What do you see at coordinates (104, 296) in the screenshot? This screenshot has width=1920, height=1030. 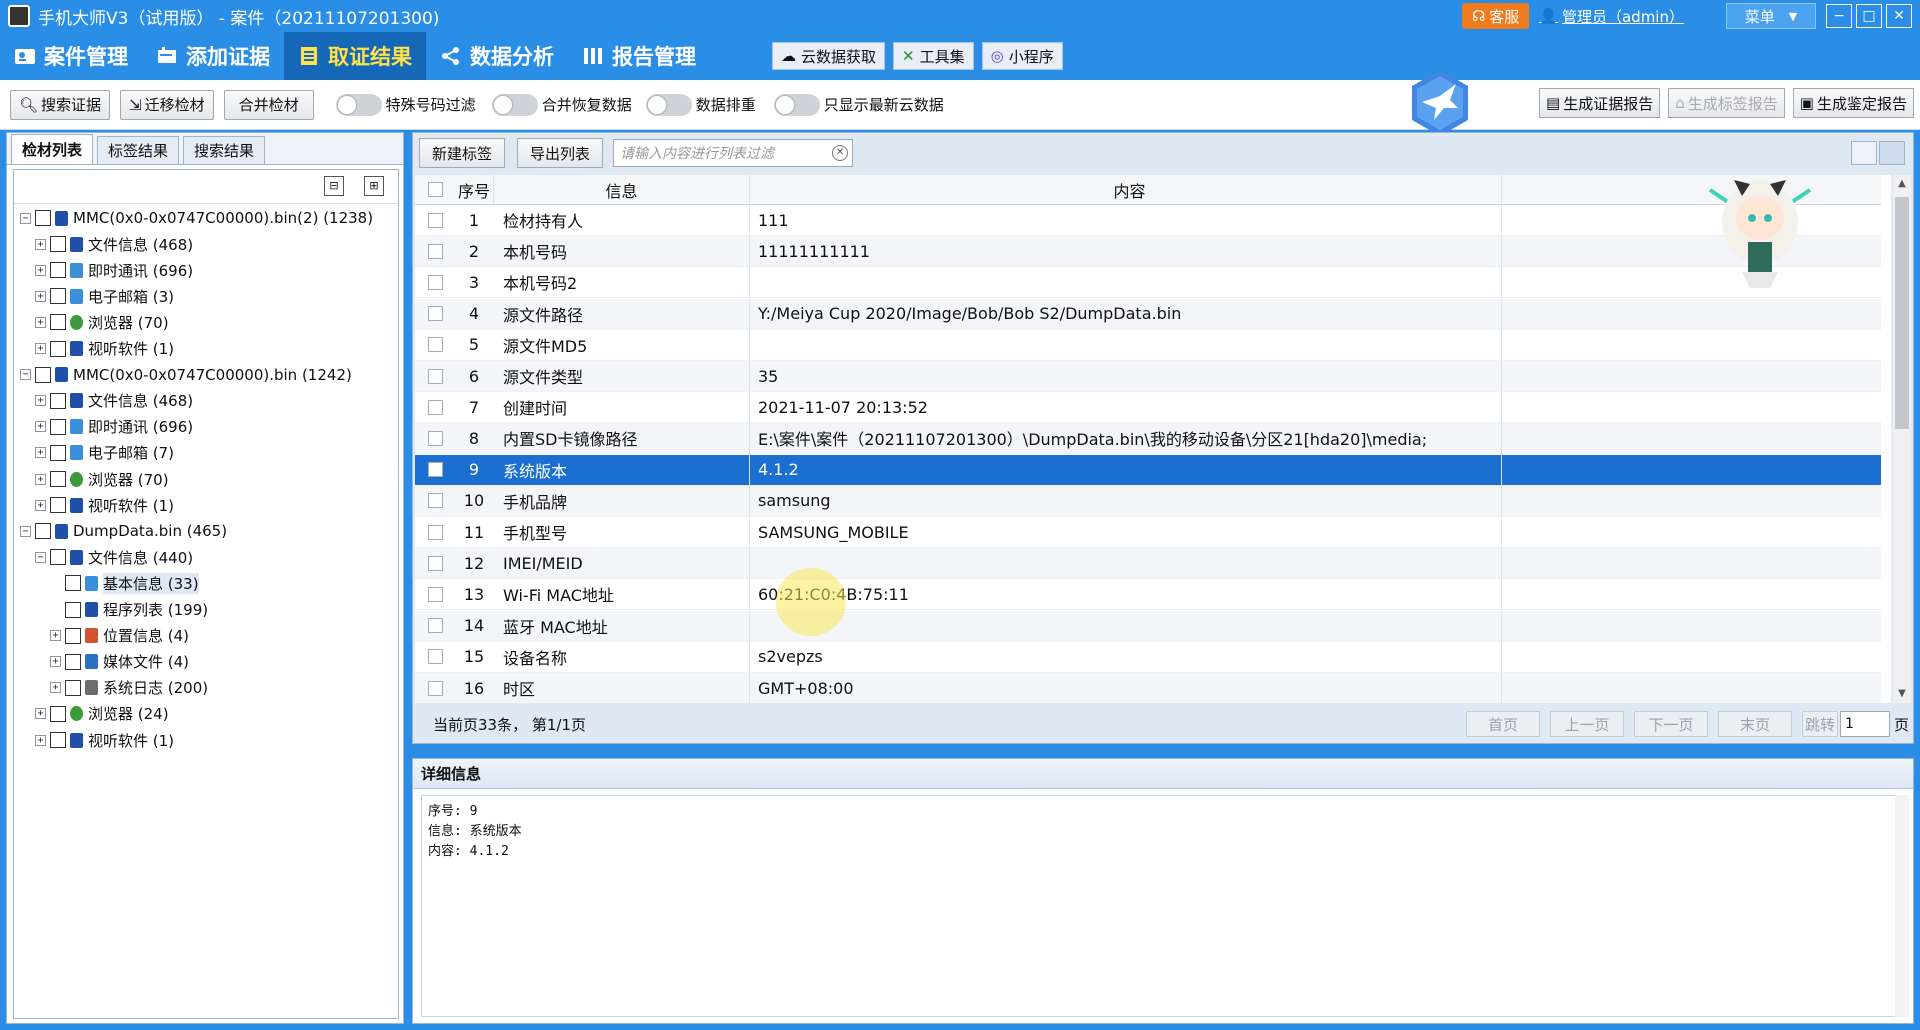 I see `tree-node: + 电子邮箱 (3)` at bounding box center [104, 296].